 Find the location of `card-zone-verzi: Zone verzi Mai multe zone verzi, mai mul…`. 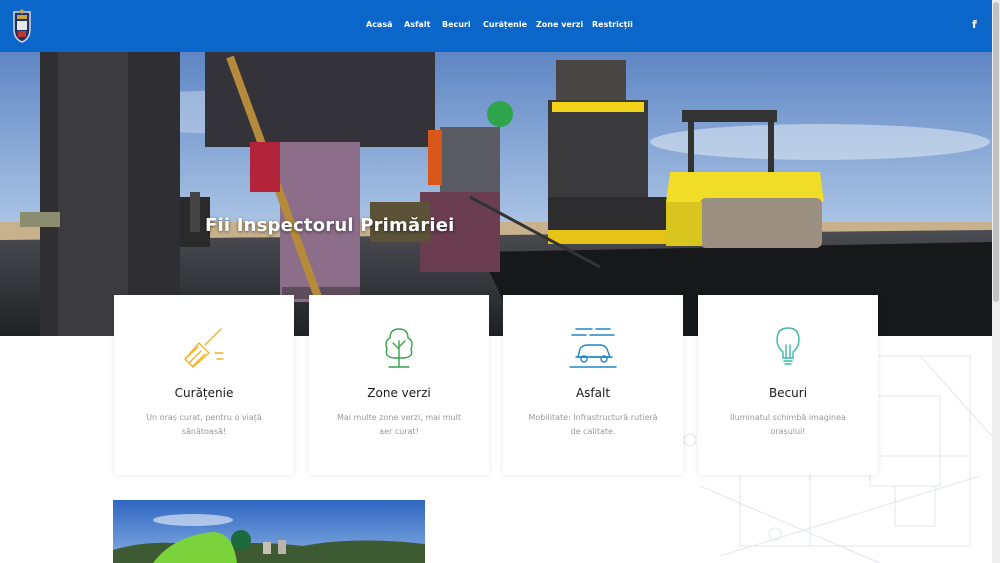

card-zone-verzi: Zone verzi Mai multe zone verzi, mai mul… is located at coordinates (399, 385).